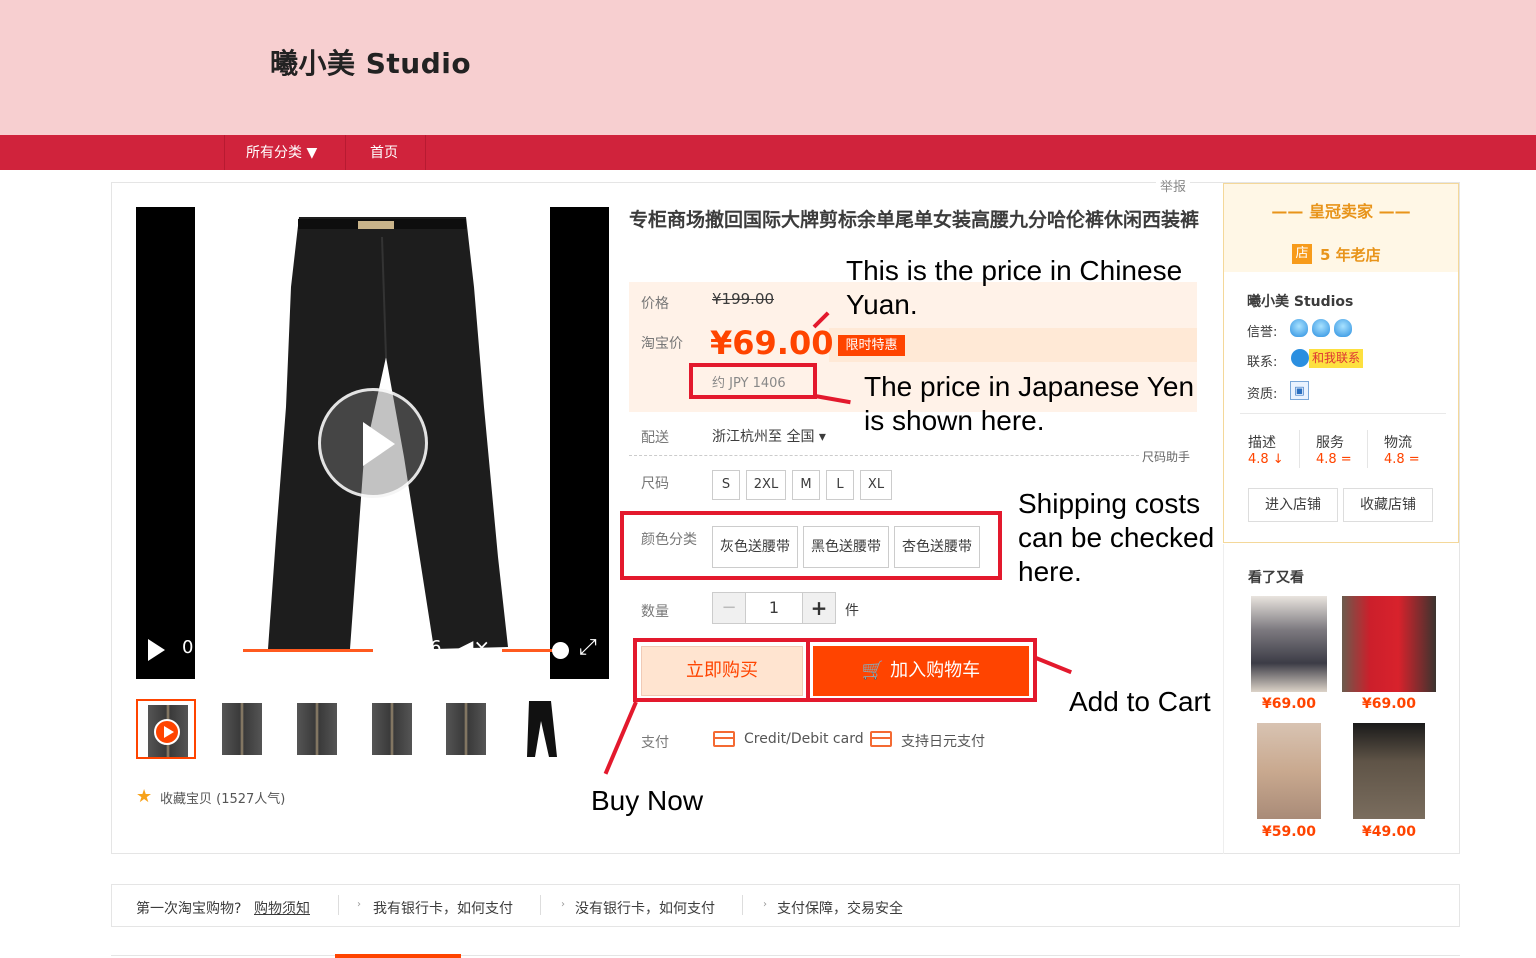  I want to click on annotation-jpy: The price in Japanese Yen is shown here., so click(1029, 403).